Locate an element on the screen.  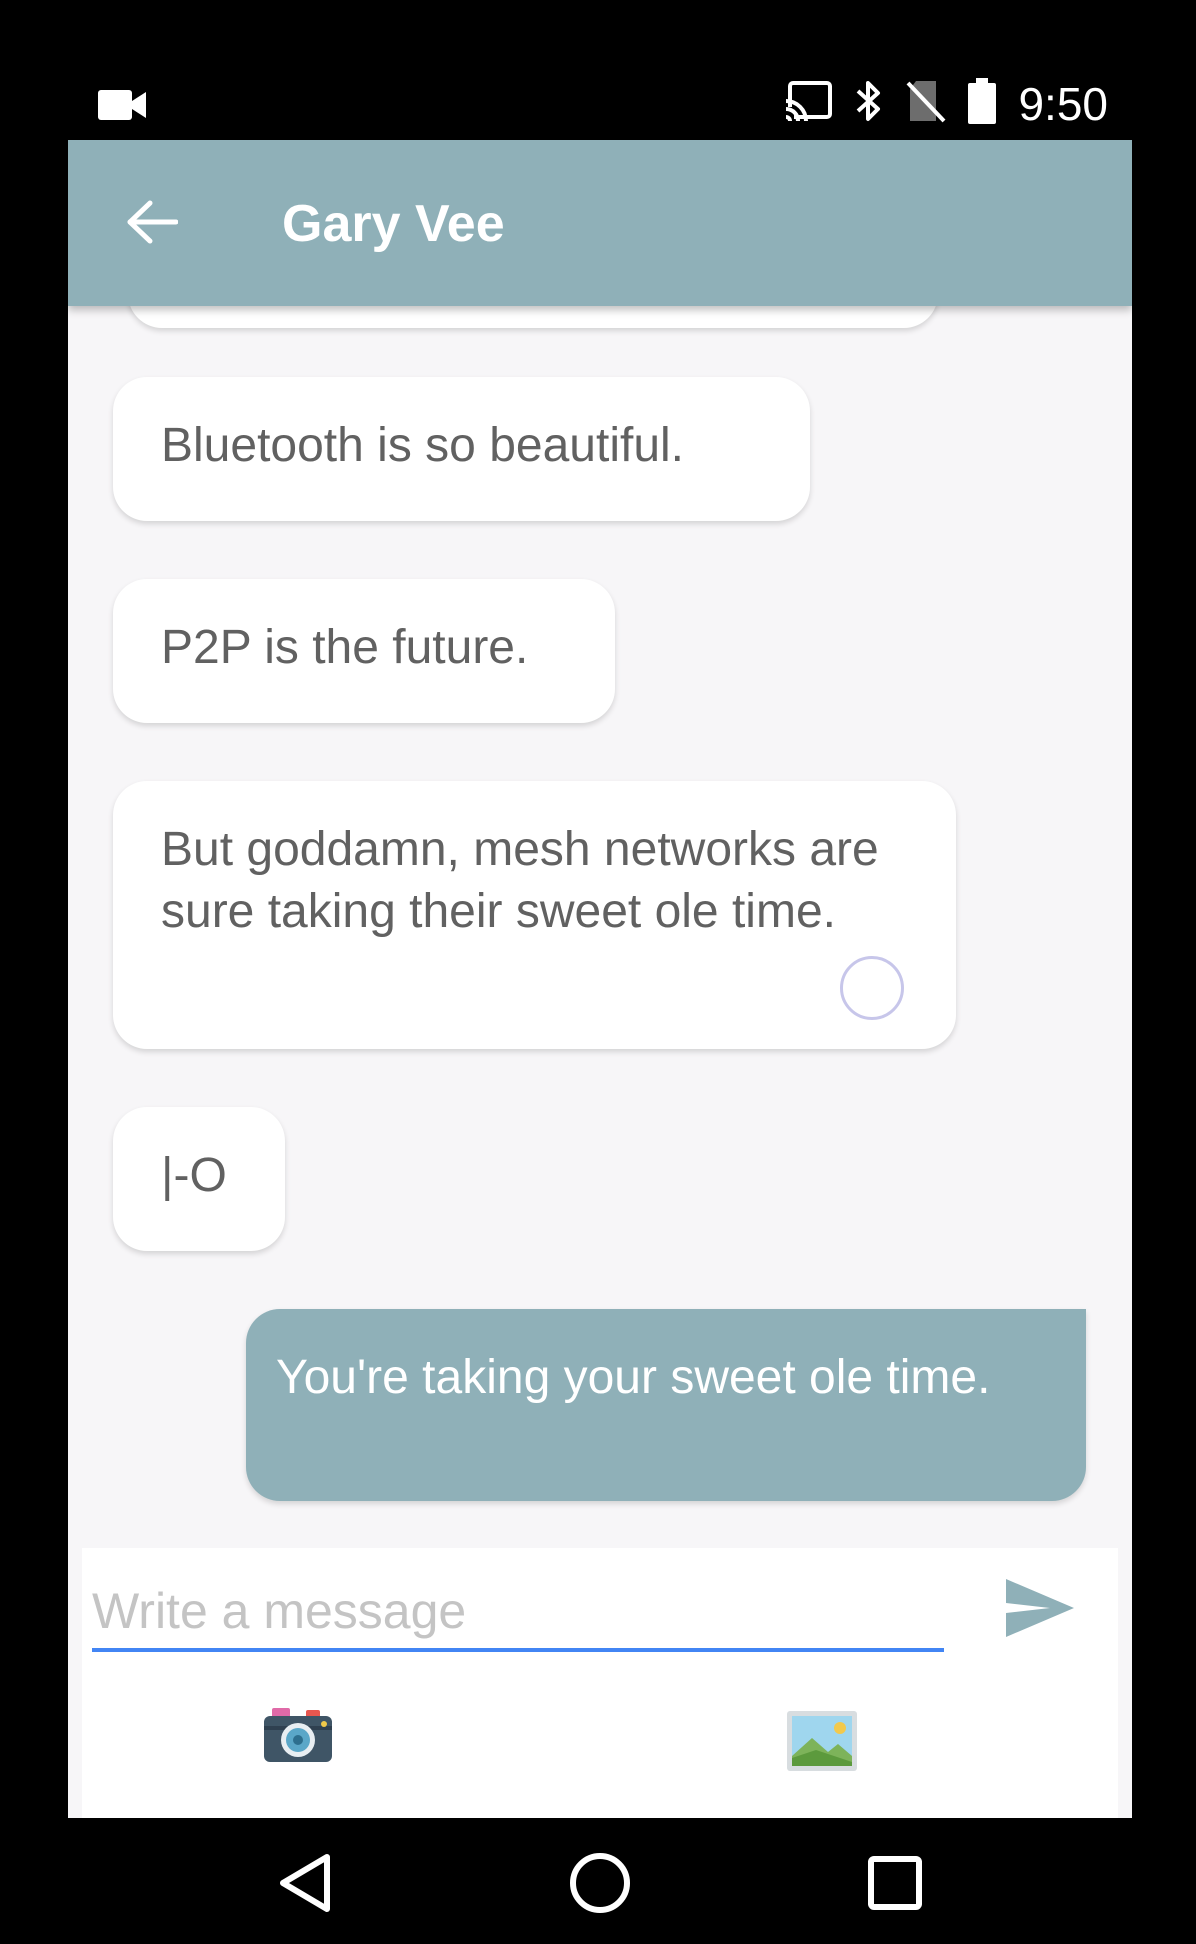
battery-icon is located at coordinates (982, 103).